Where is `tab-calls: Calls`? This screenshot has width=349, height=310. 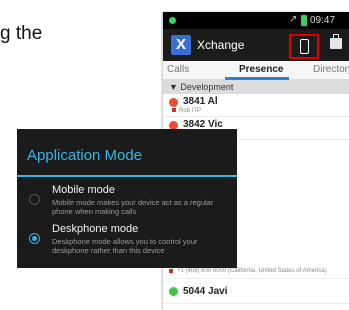 tab-calls: Calls is located at coordinates (178, 69).